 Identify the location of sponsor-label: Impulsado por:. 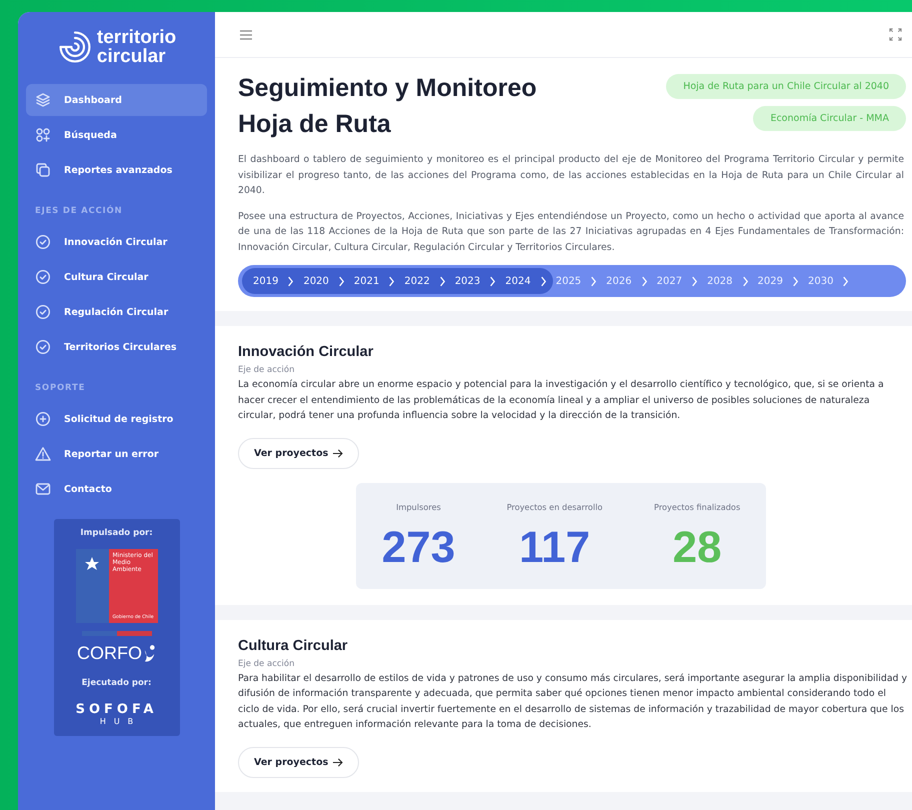
(116, 533).